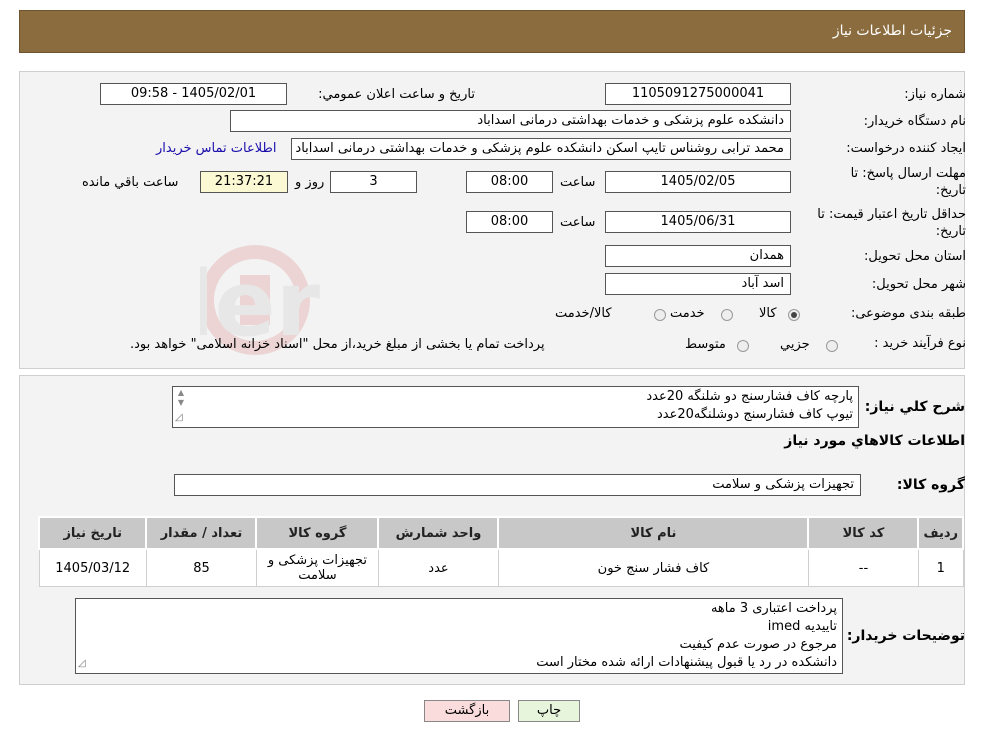  I want to click on reply-days-label: روز و, so click(310, 182).